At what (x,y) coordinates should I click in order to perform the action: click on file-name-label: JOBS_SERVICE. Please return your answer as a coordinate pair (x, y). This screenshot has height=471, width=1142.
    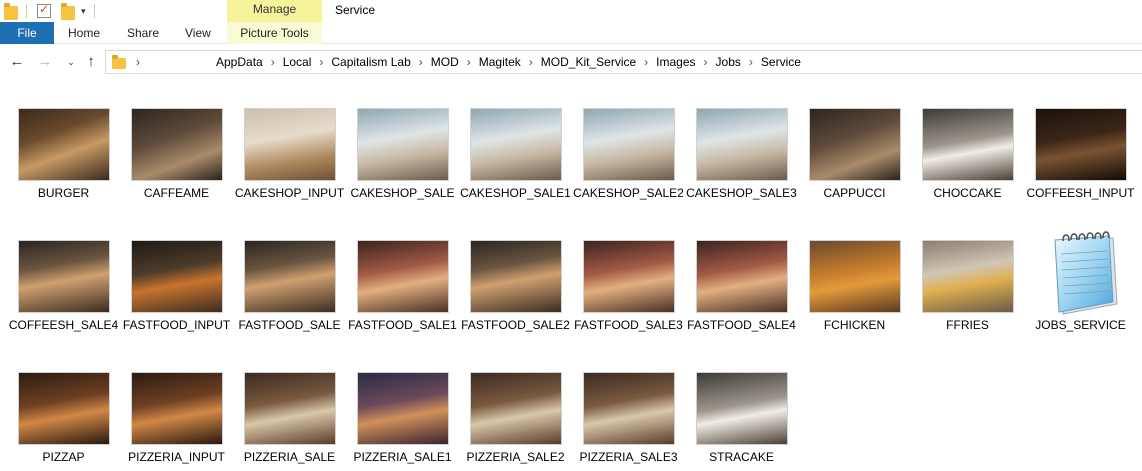
    Looking at the image, I should click on (1080, 325).